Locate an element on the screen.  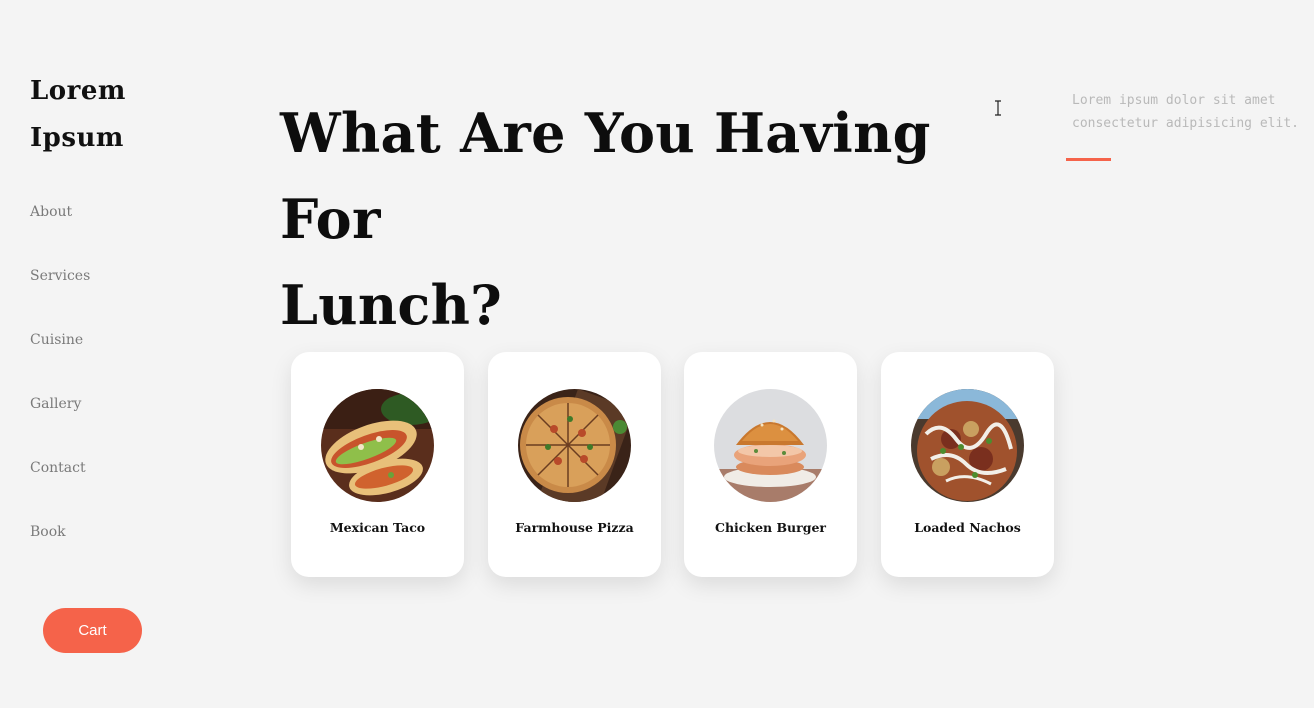
burger-photo is located at coordinates (770, 445).